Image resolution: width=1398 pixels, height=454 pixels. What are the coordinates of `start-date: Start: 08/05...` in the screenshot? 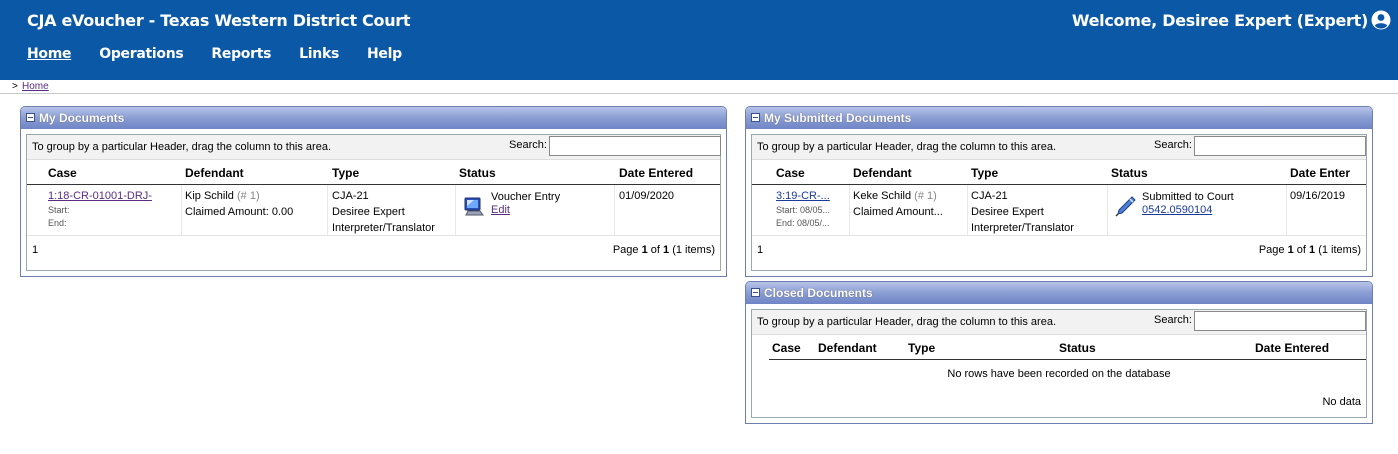 It's located at (803, 210).